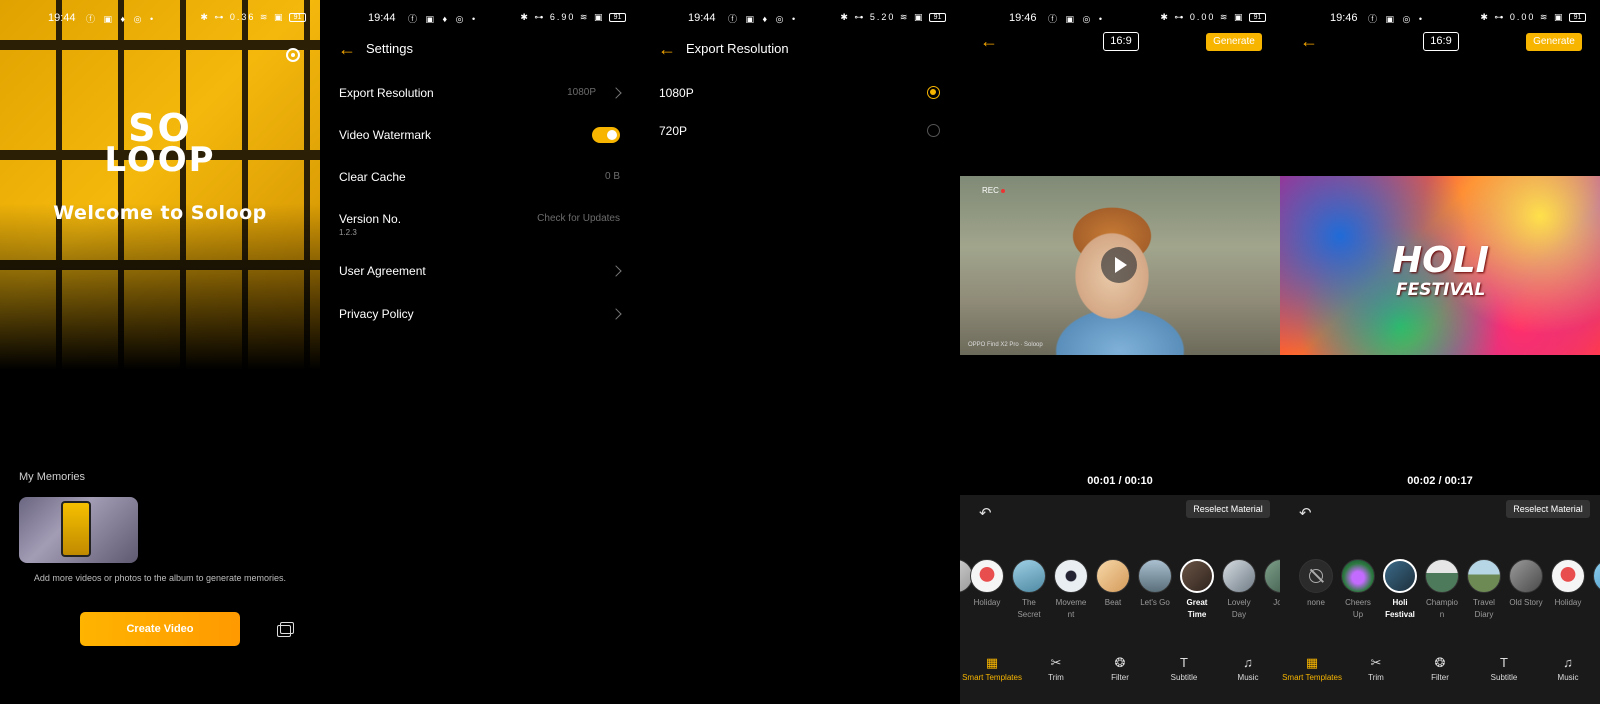 The height and width of the screenshot is (704, 1600). Describe the element at coordinates (1400, 590) in the screenshot. I see `template-holi-festival: Holi Festival` at that location.